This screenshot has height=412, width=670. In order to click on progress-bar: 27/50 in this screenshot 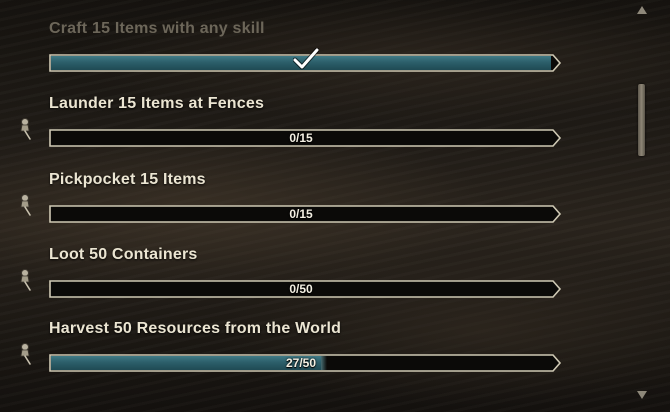, I will do `click(305, 363)`.